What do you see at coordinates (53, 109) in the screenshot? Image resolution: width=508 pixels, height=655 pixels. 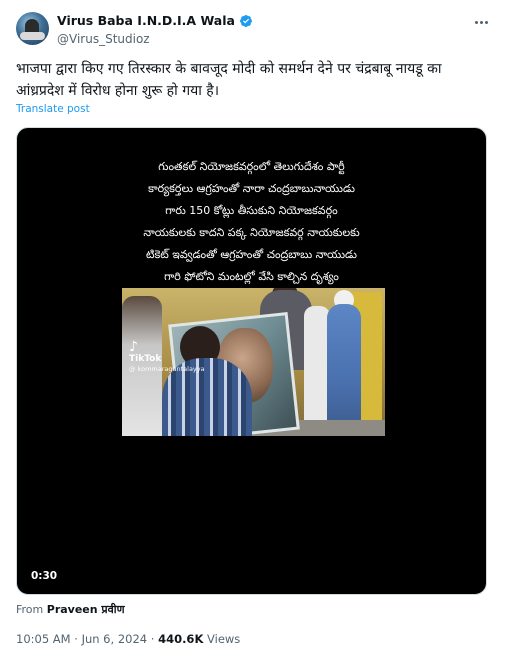 I see `translate-post-link: Translate post` at bounding box center [53, 109].